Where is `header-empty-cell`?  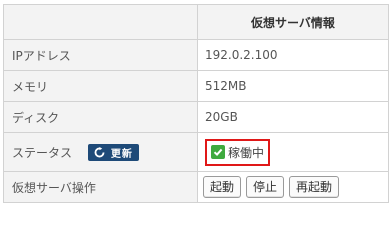
header-empty-cell is located at coordinates (100, 22).